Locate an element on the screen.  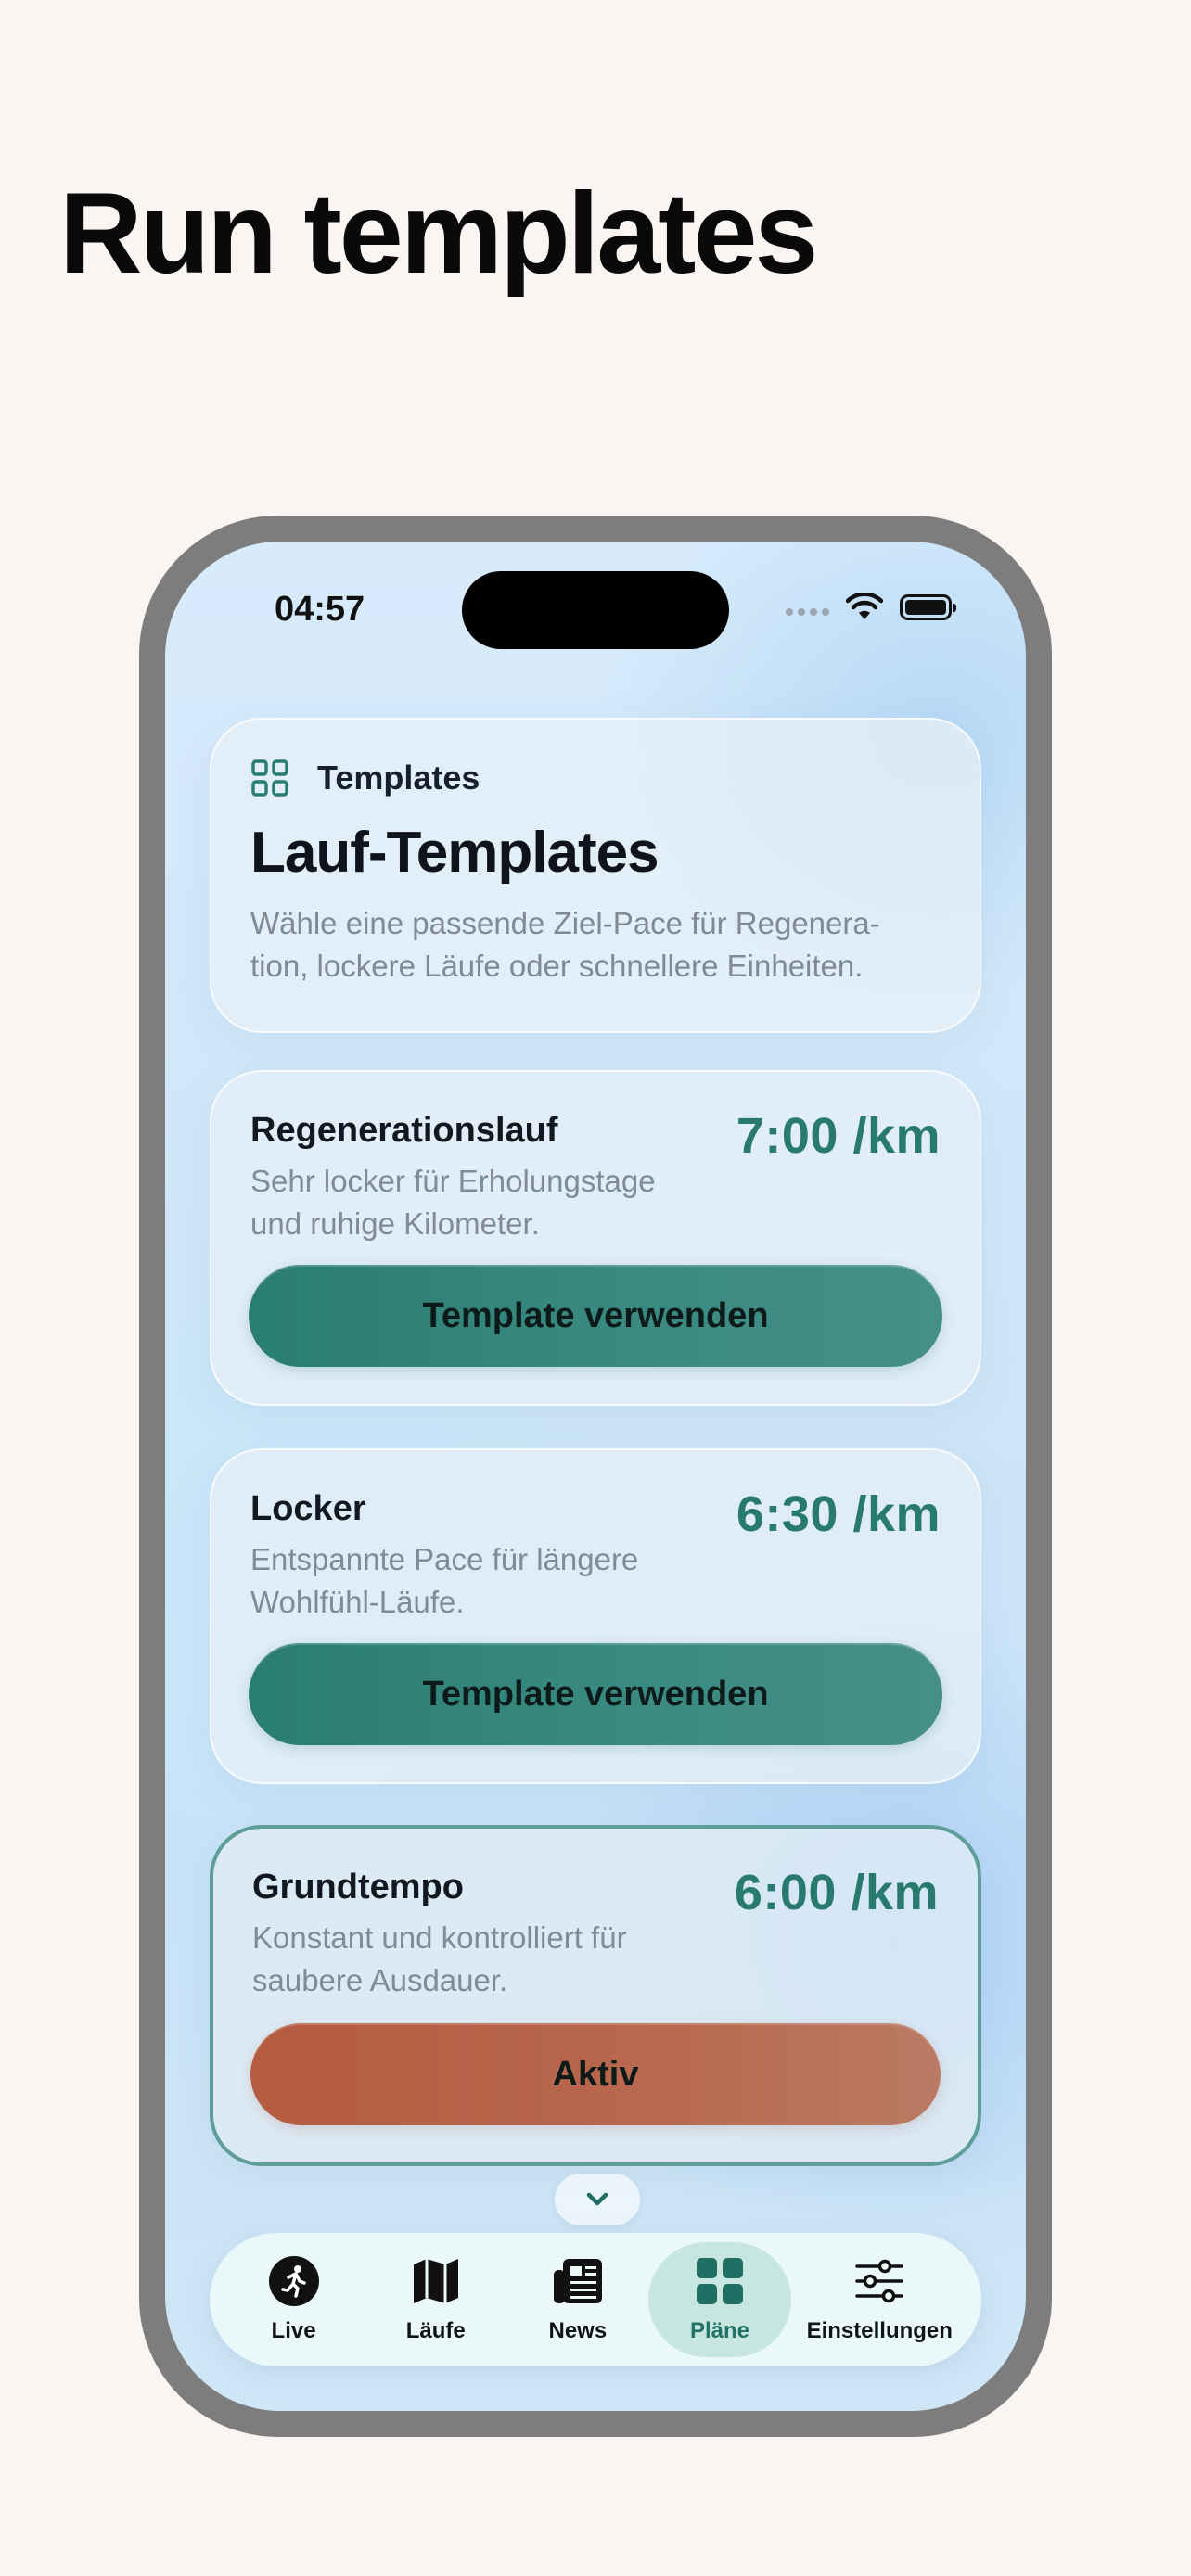
tab-laeufe: Läufe is located at coordinates (436, 2299).